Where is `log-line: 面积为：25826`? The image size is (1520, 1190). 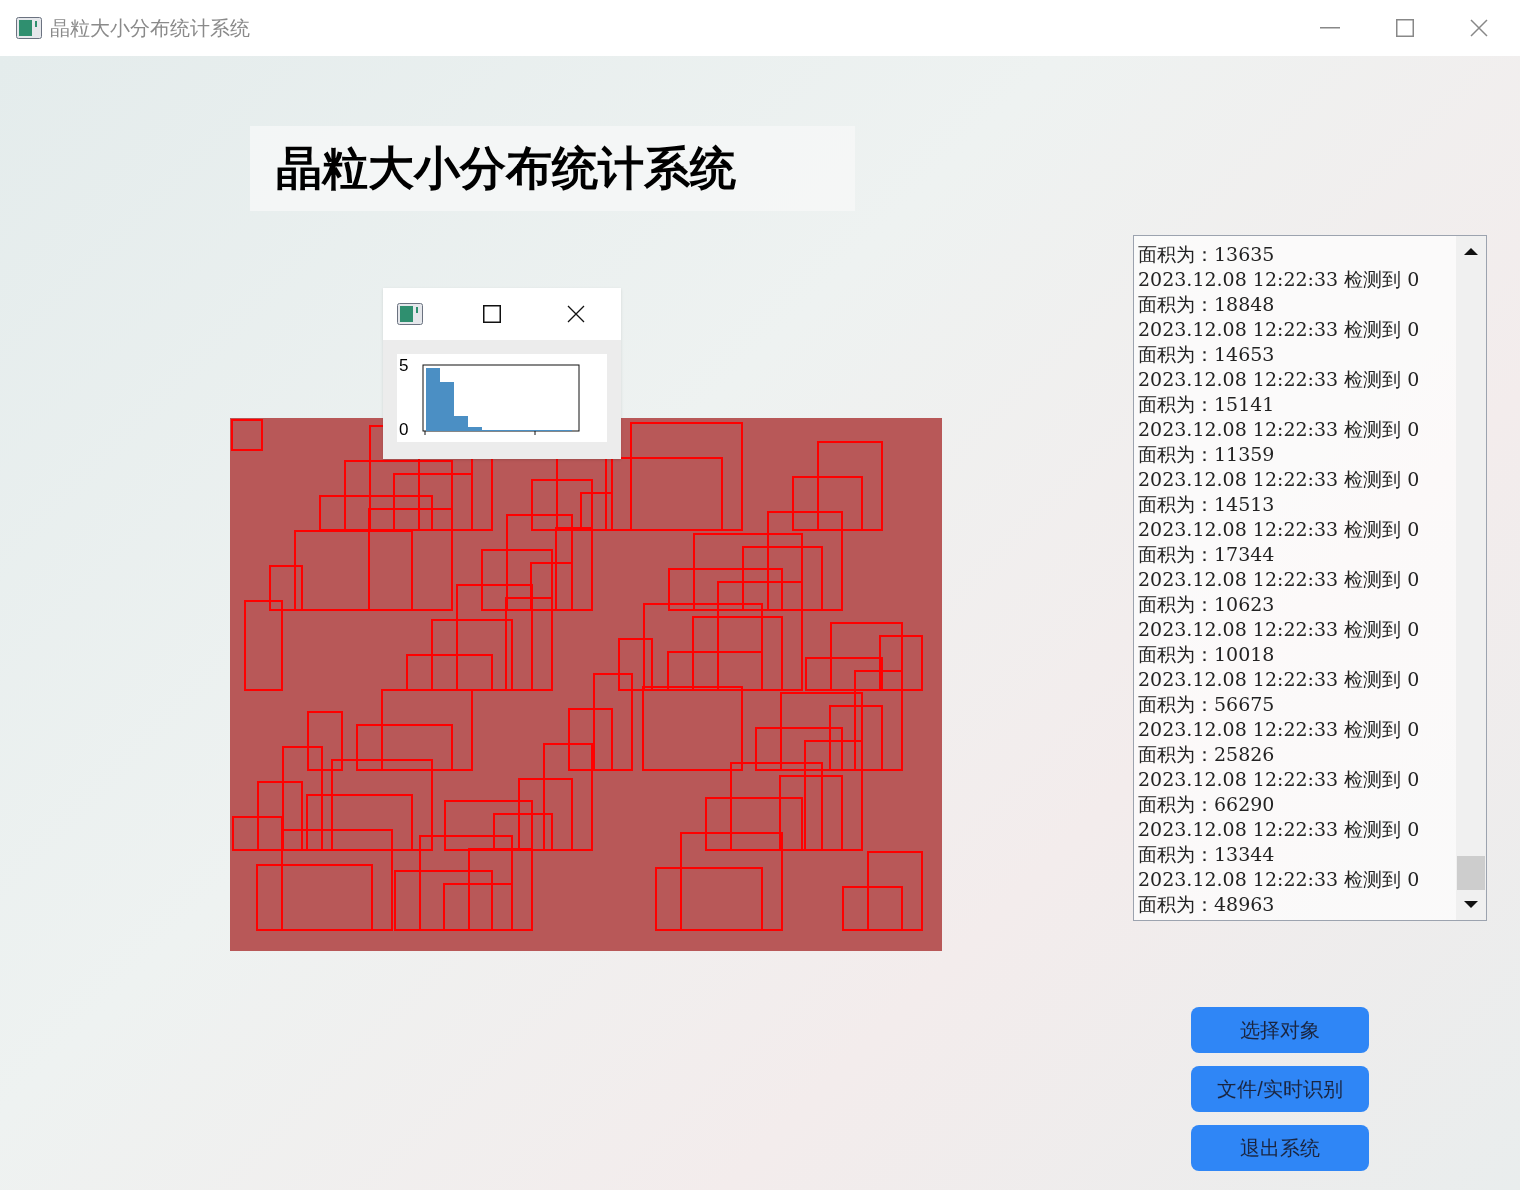 log-line: 面积为：25826 is located at coordinates (1207, 754).